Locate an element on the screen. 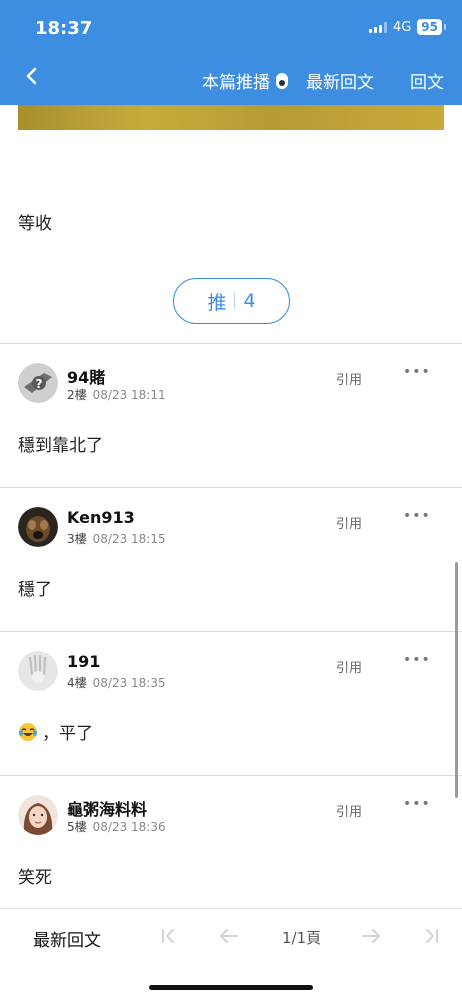 This screenshot has width=462, height=1000. comment-time: 08/23 18:35 is located at coordinates (129, 683).